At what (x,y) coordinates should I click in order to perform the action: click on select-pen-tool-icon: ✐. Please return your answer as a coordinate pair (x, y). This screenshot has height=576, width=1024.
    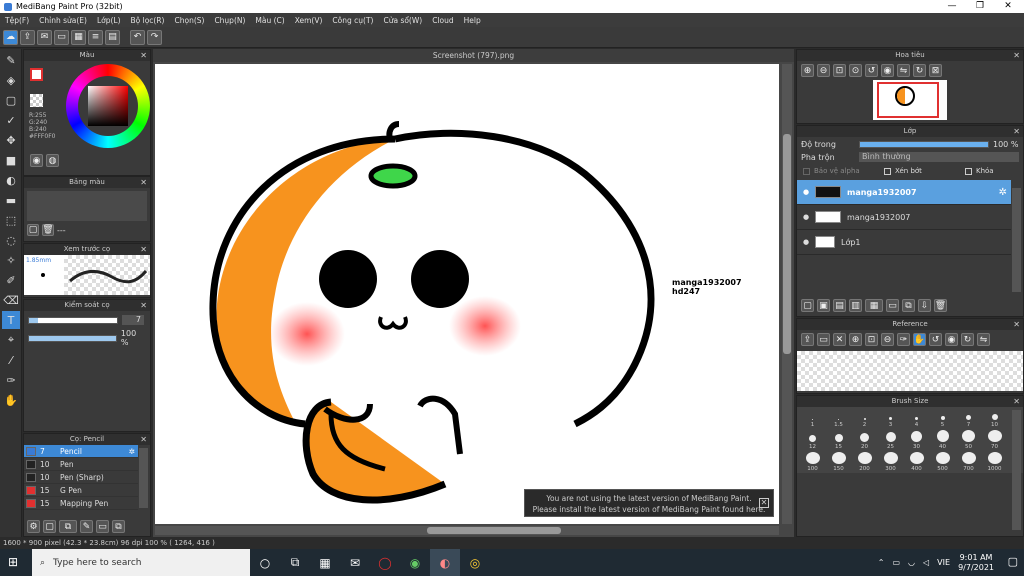
    Looking at the image, I should click on (11, 280).